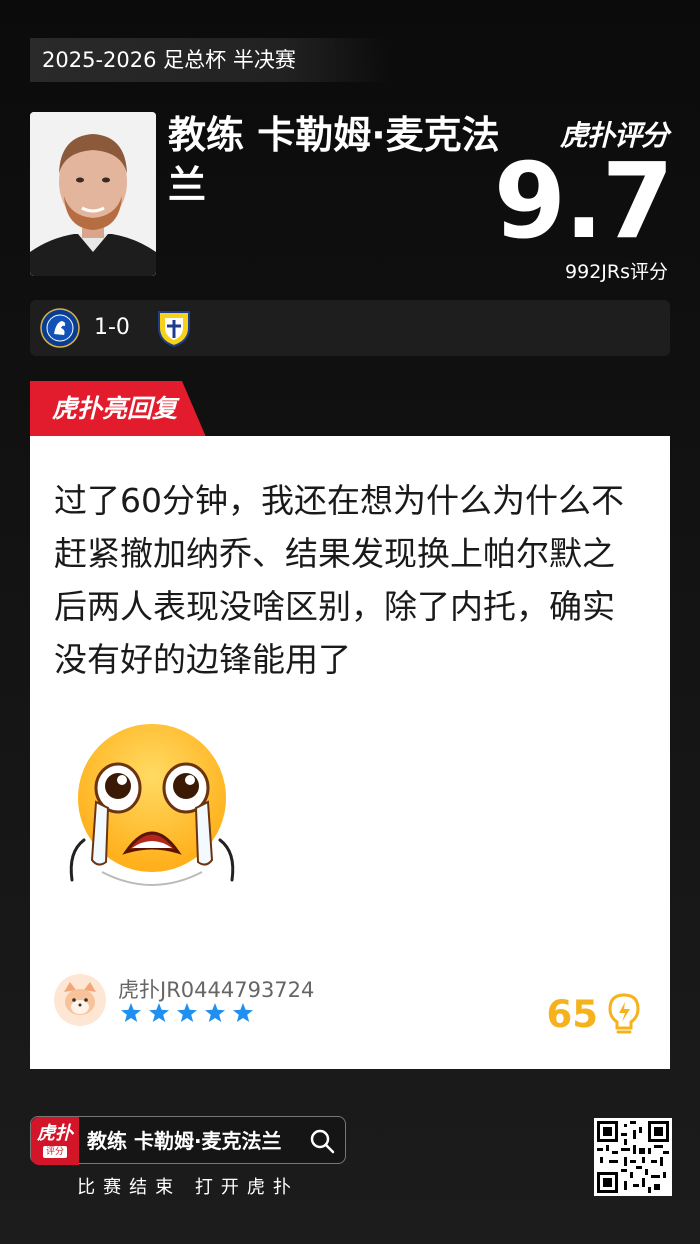 This screenshot has width=700, height=1244. Describe the element at coordinates (616, 272) in the screenshot. I see `rating-votes: 992JRs评分` at that location.